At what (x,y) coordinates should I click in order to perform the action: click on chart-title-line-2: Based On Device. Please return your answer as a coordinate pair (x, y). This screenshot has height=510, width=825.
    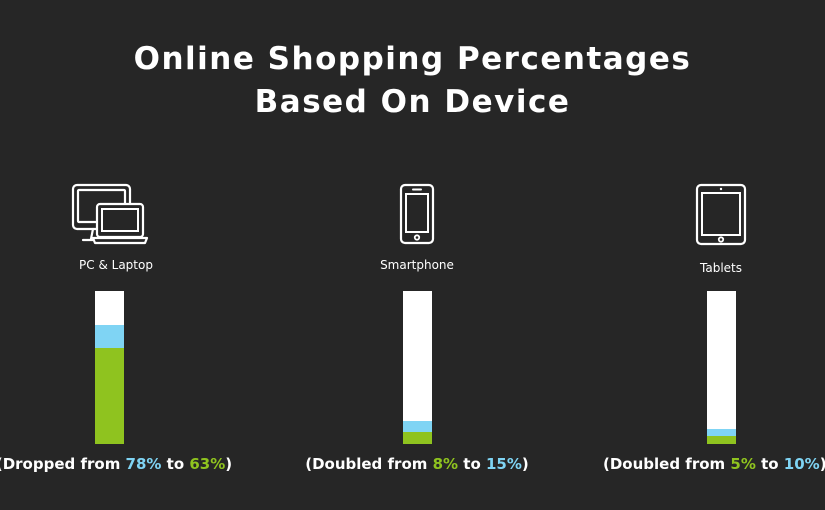
    Looking at the image, I should click on (412, 102).